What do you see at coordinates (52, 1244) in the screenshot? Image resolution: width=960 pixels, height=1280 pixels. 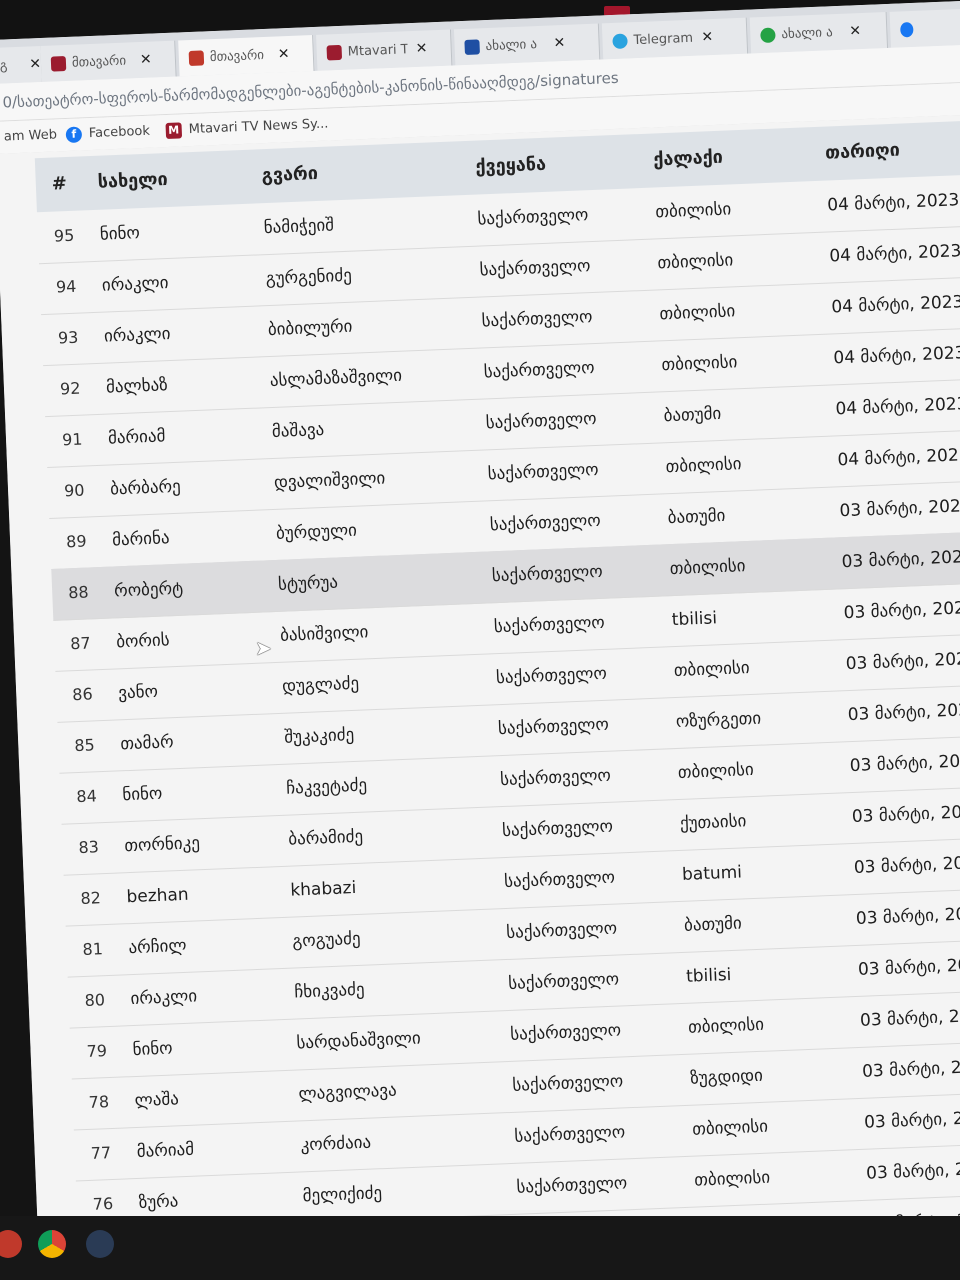 I see `chrome-icon` at bounding box center [52, 1244].